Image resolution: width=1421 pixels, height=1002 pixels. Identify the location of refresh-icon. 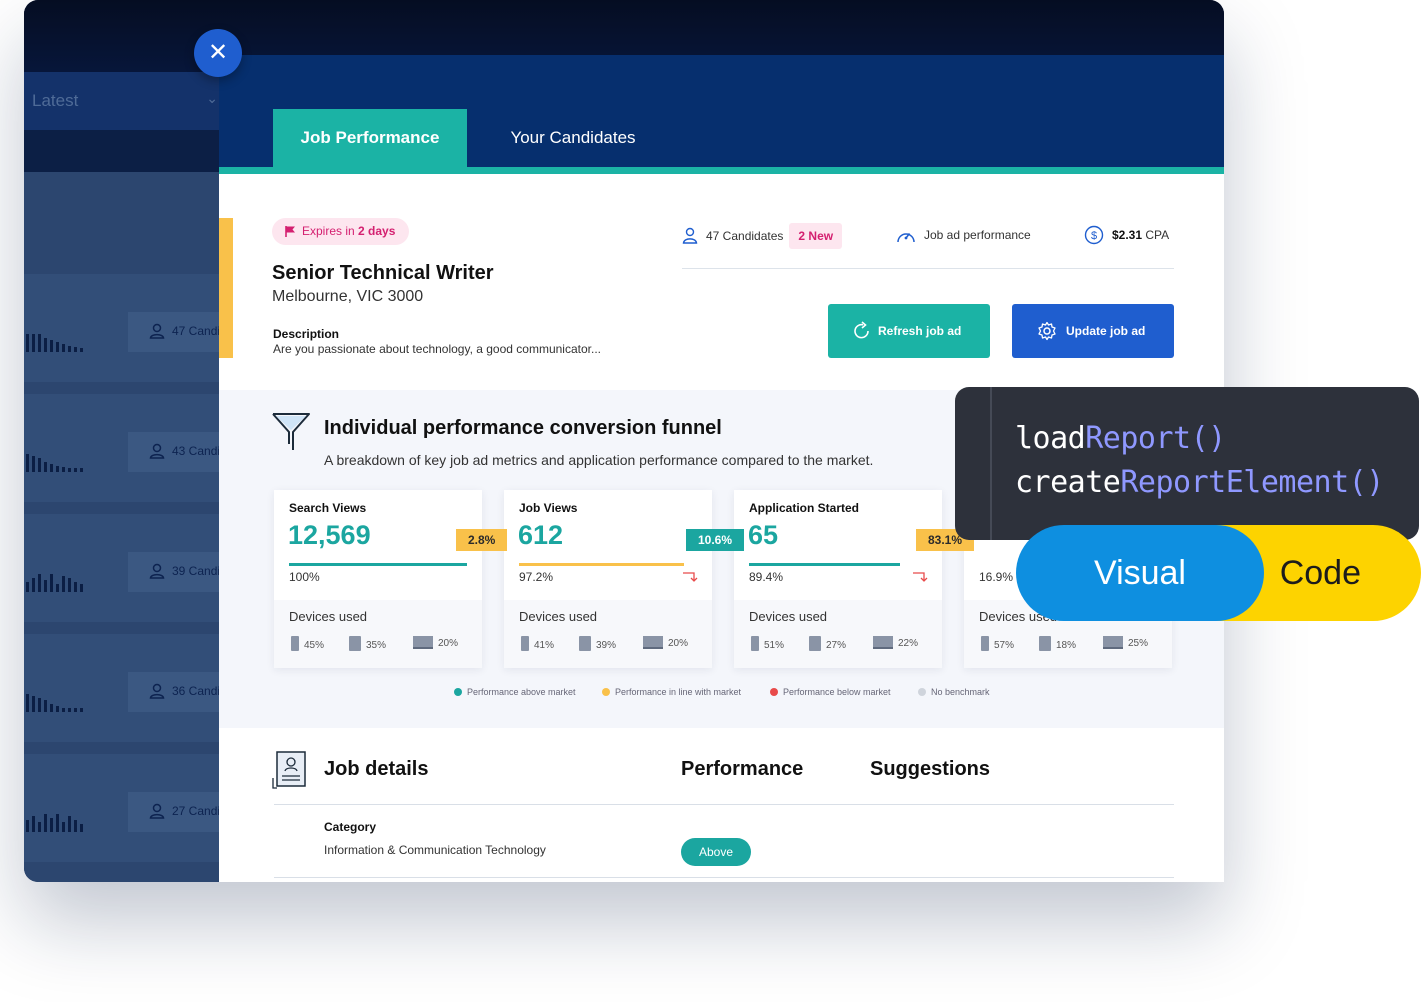
(861, 330).